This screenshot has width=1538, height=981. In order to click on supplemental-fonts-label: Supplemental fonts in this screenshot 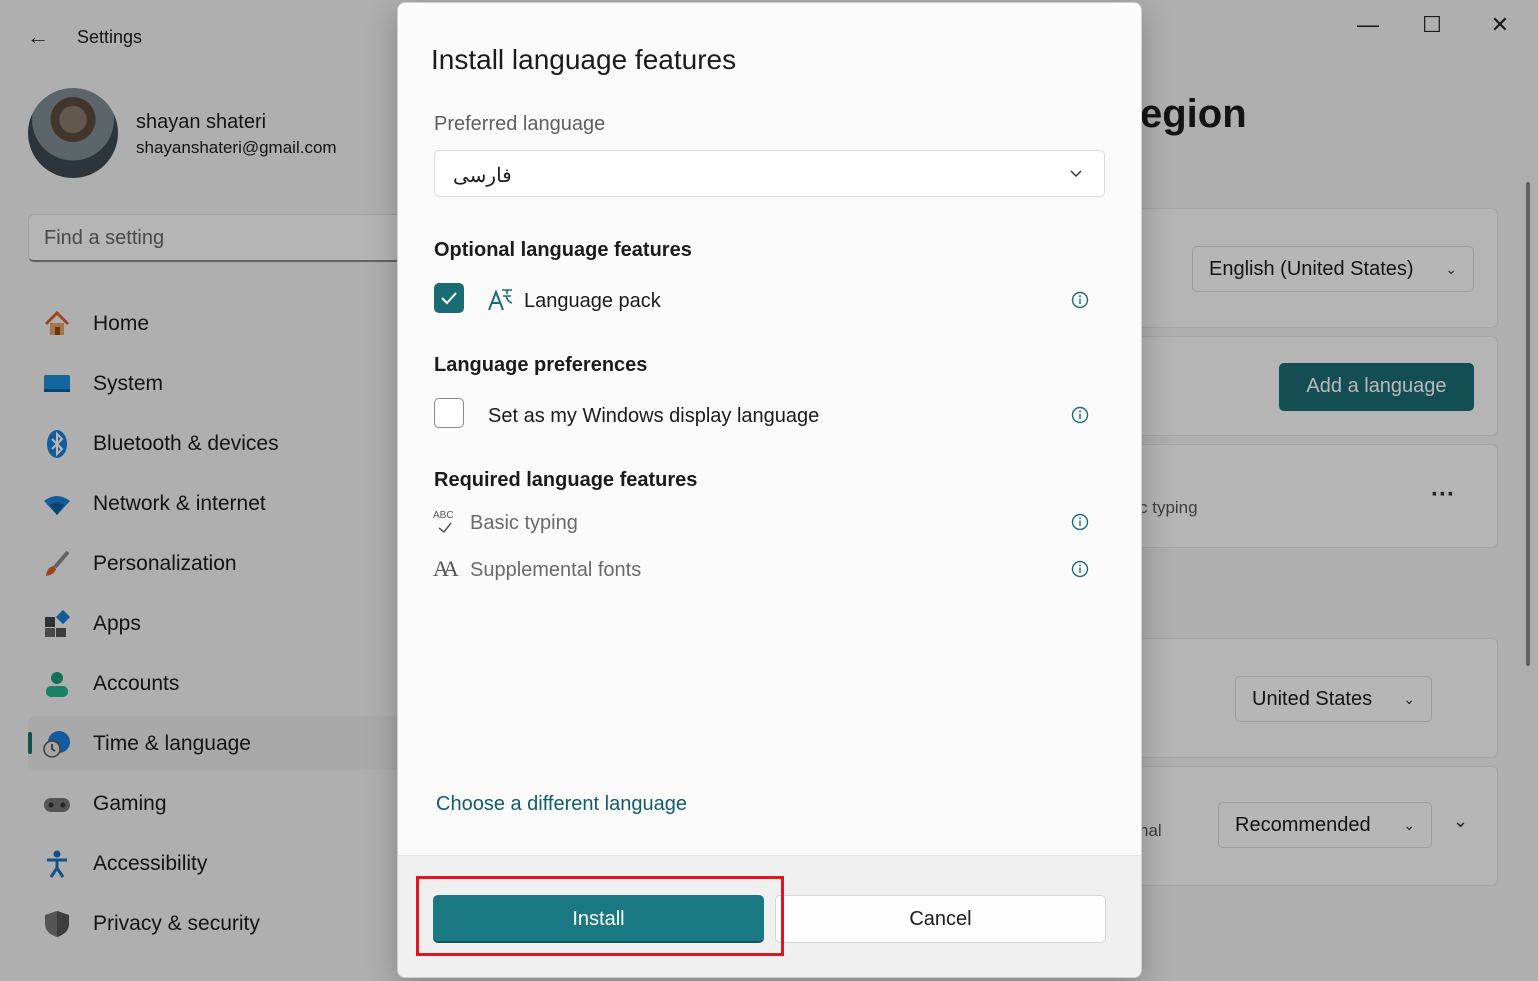, I will do `click(556, 570)`.